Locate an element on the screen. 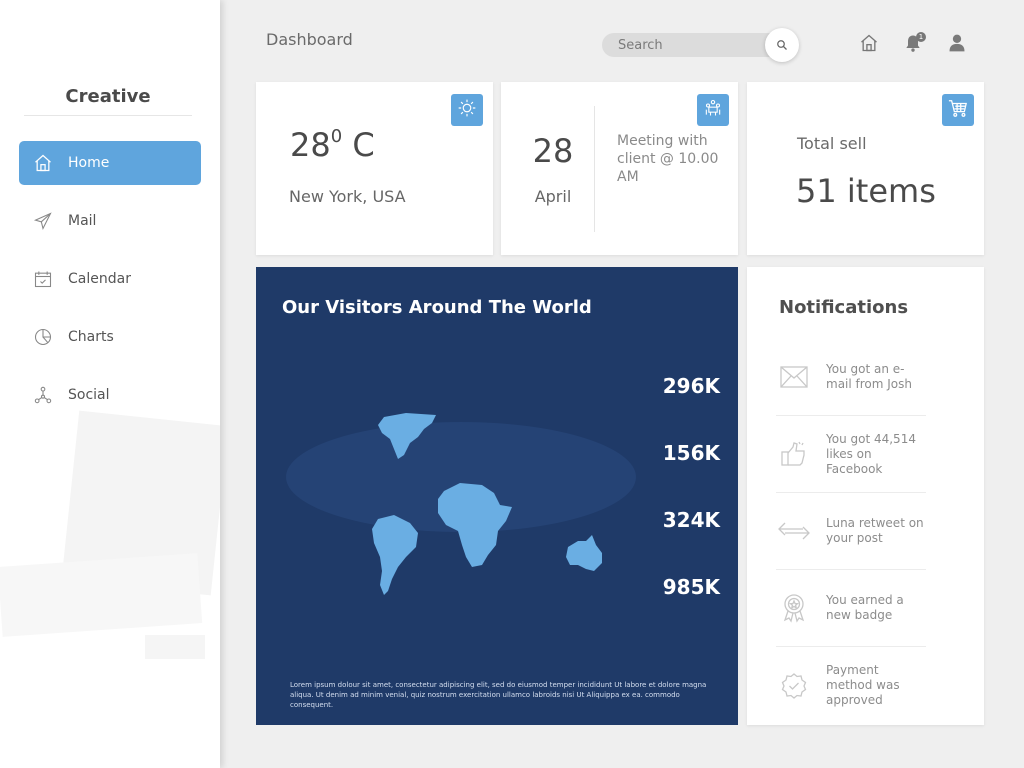 The image size is (1024, 768). search-button is located at coordinates (782, 45).